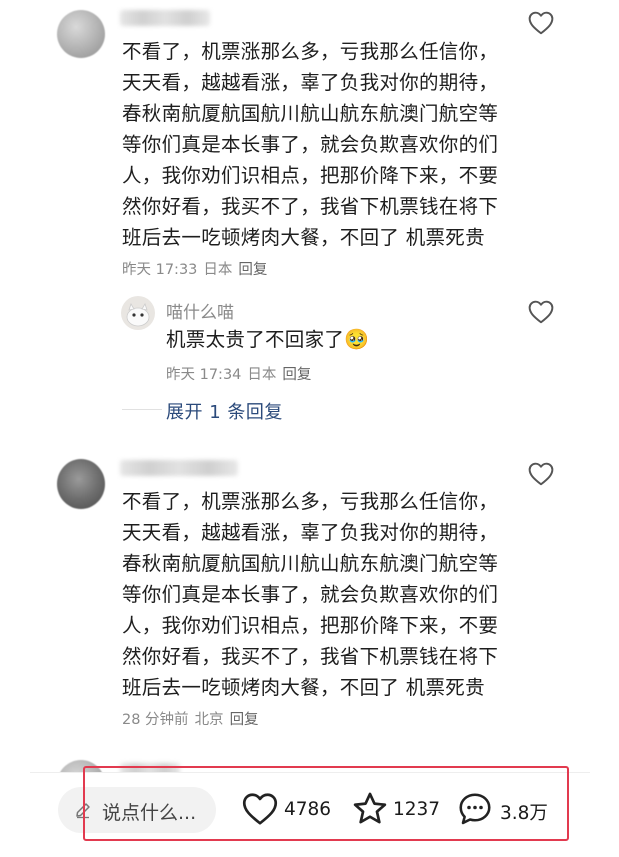  What do you see at coordinates (218, 270) in the screenshot?
I see `comment-location: 日本` at bounding box center [218, 270].